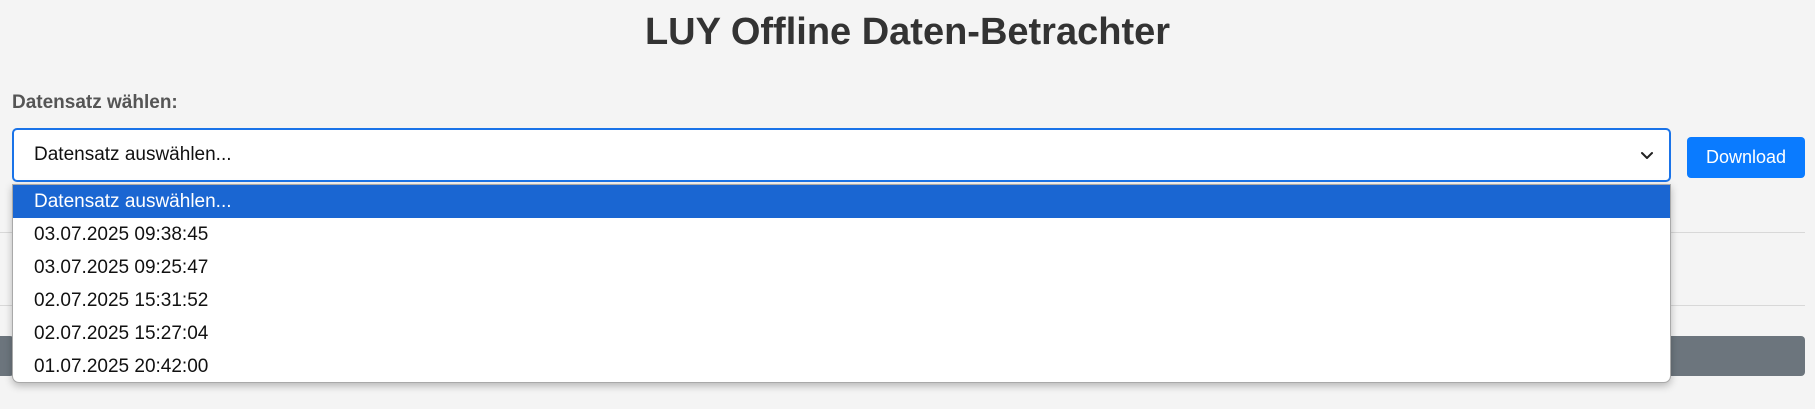 The height and width of the screenshot is (409, 1815). Describe the element at coordinates (841, 300) in the screenshot. I see `dropdown-option: 02.07.2025 15:31:52` at that location.